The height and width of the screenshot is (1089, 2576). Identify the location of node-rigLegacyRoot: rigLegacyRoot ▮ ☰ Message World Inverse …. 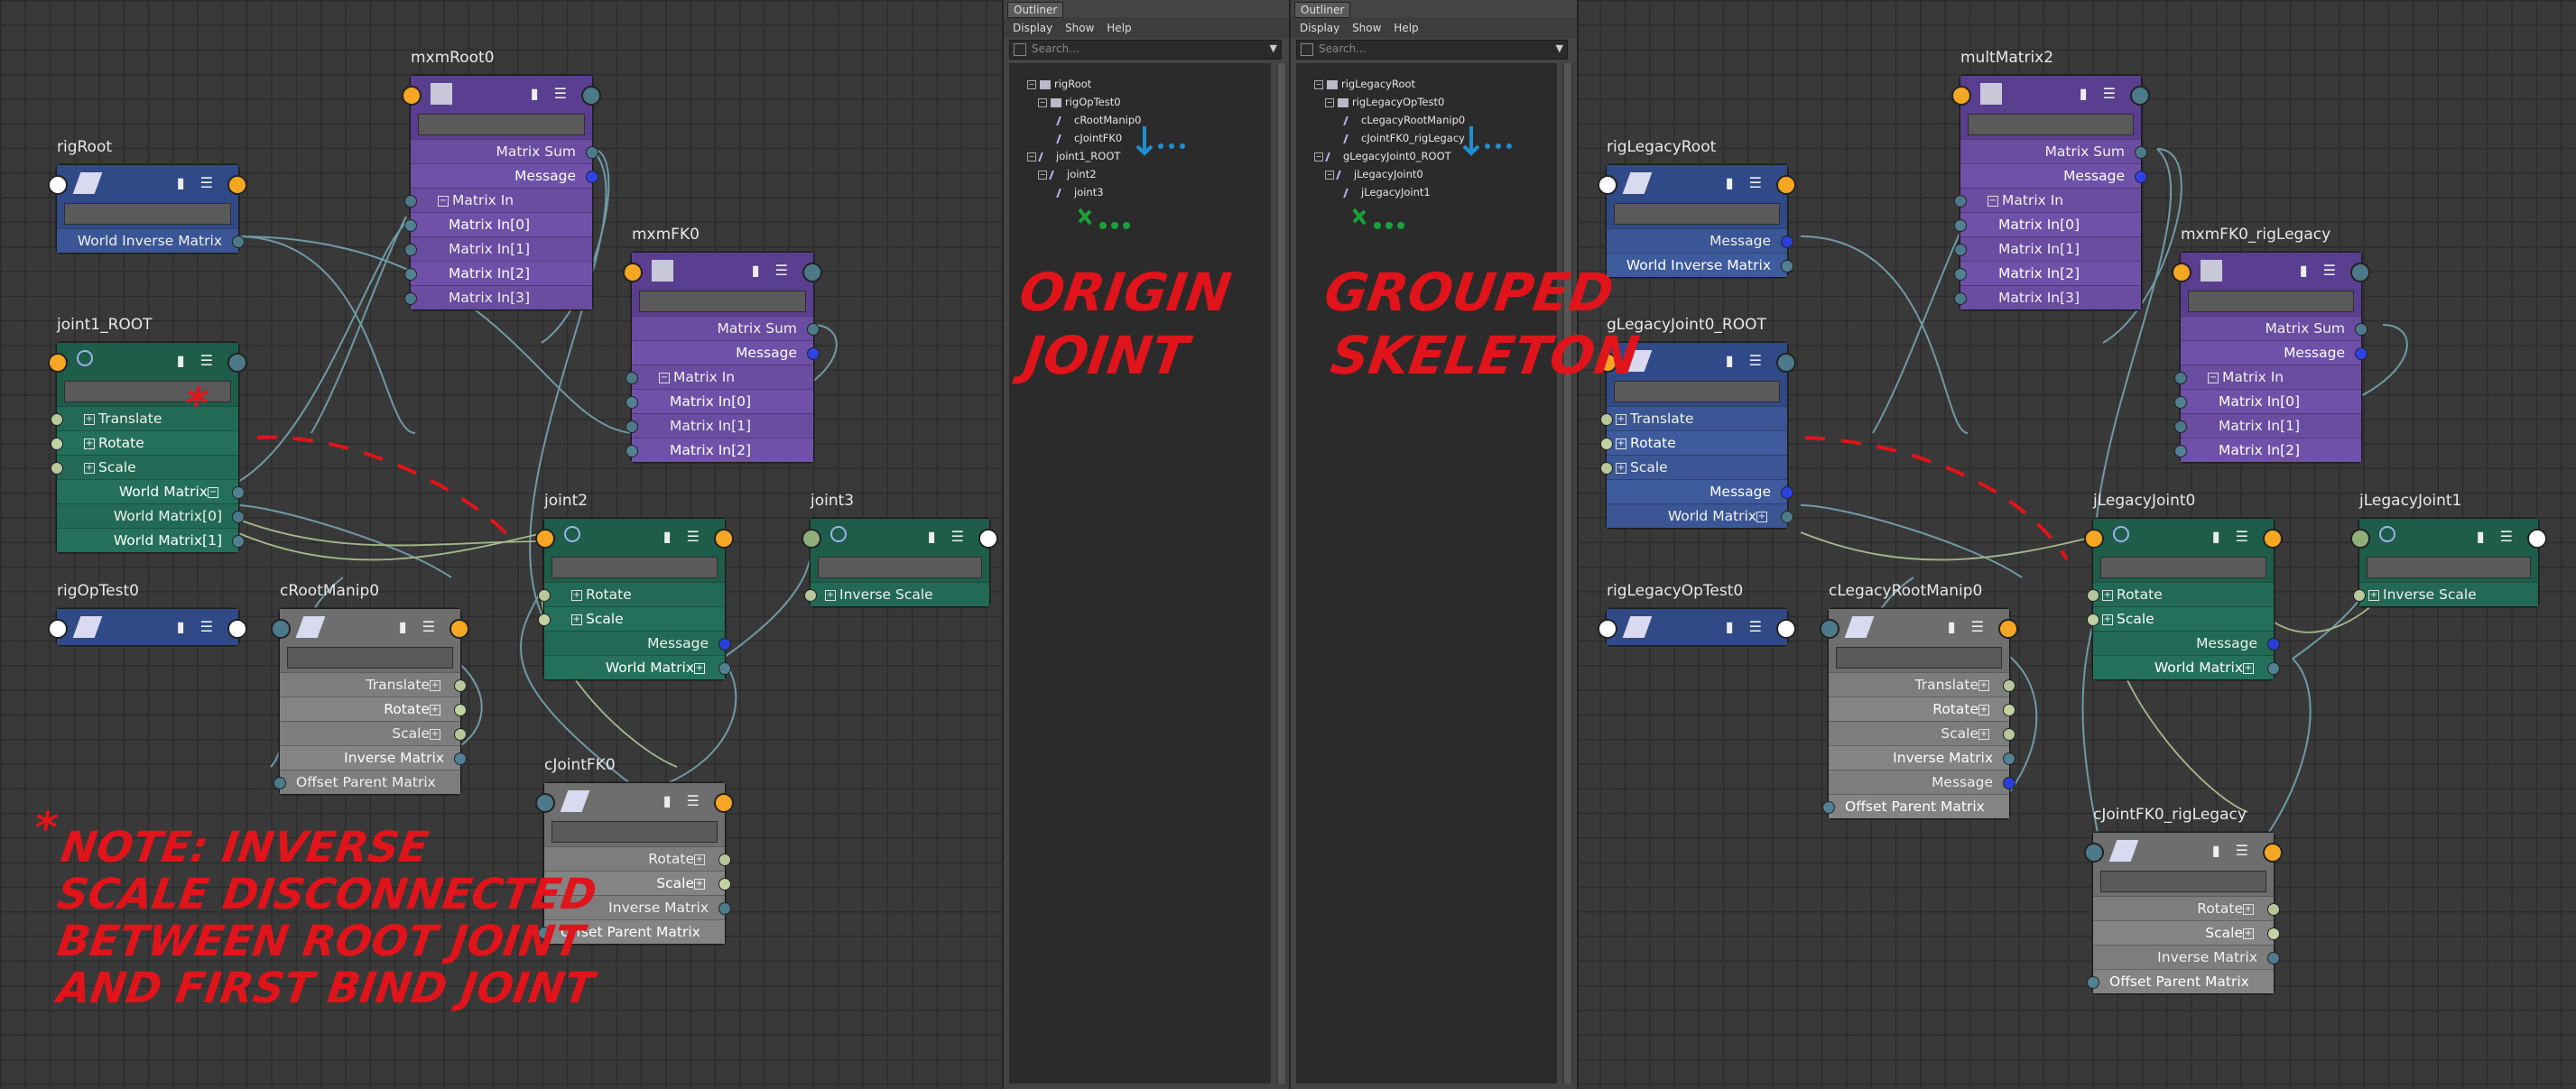
(1697, 207).